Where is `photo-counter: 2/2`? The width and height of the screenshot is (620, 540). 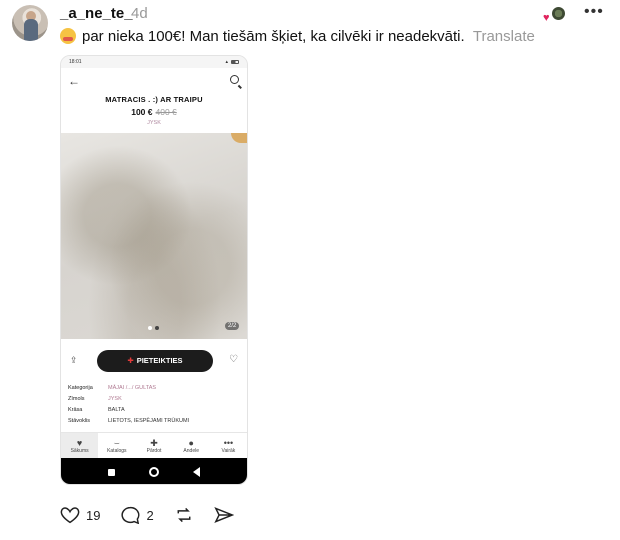
photo-counter: 2/2 is located at coordinates (232, 326).